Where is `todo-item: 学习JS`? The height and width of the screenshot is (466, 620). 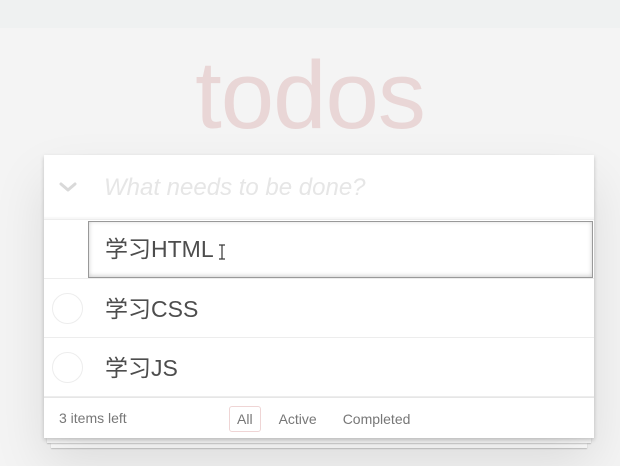
todo-item: 学习JS is located at coordinates (319, 367).